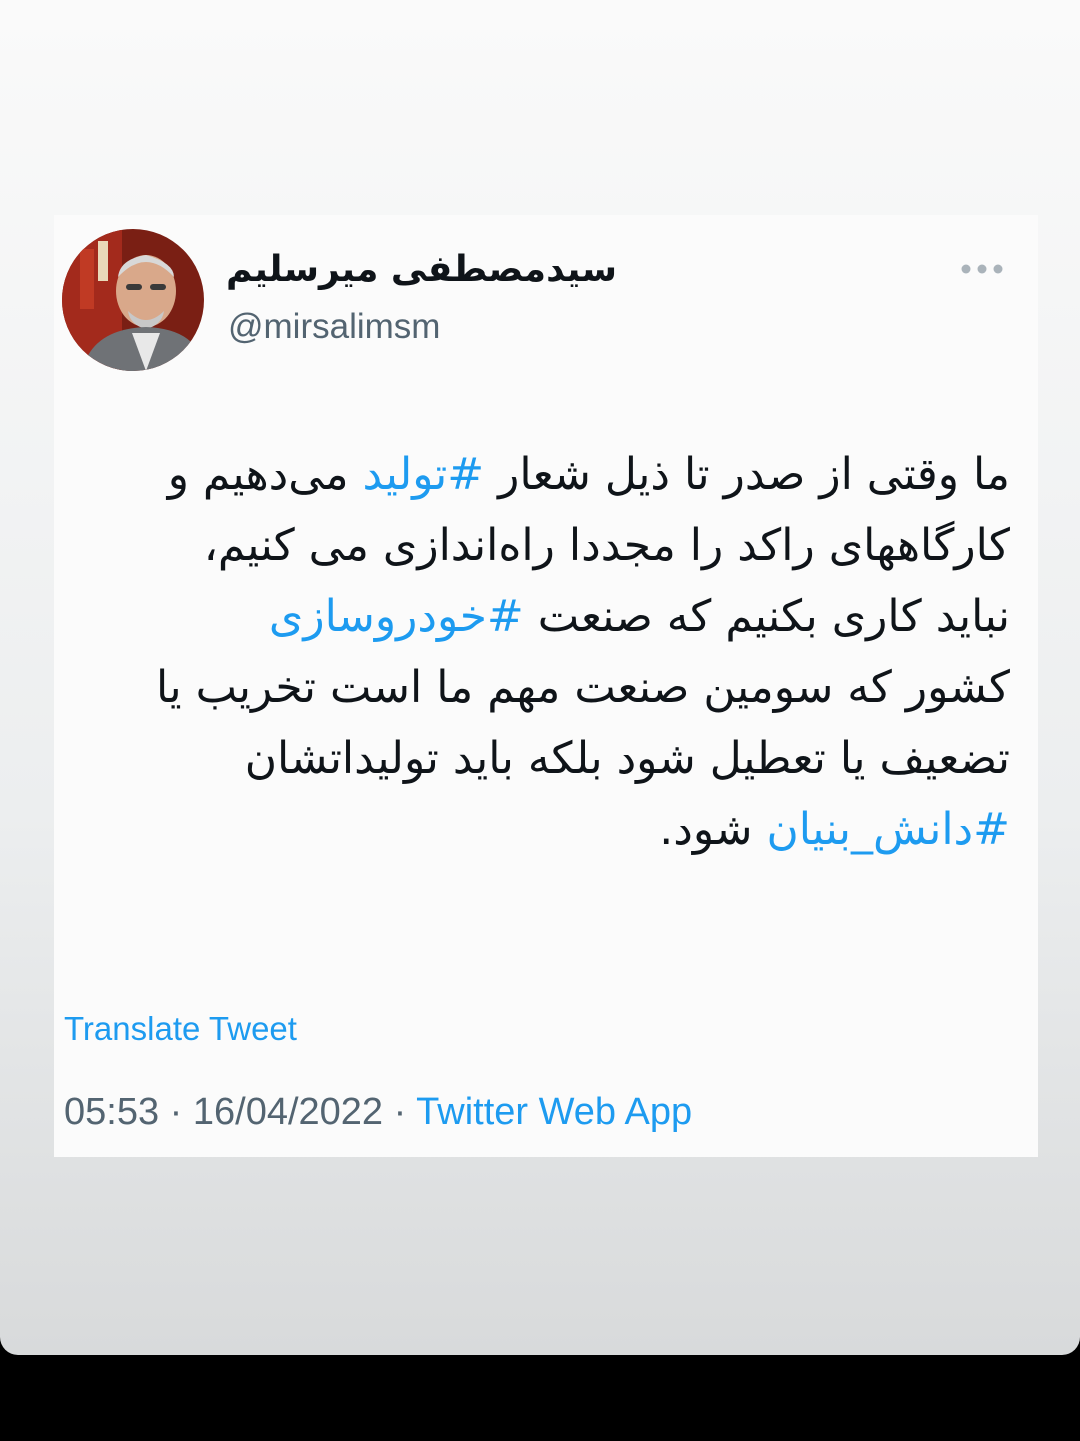  I want to click on tweet-text-segment: شود., so click(713, 829).